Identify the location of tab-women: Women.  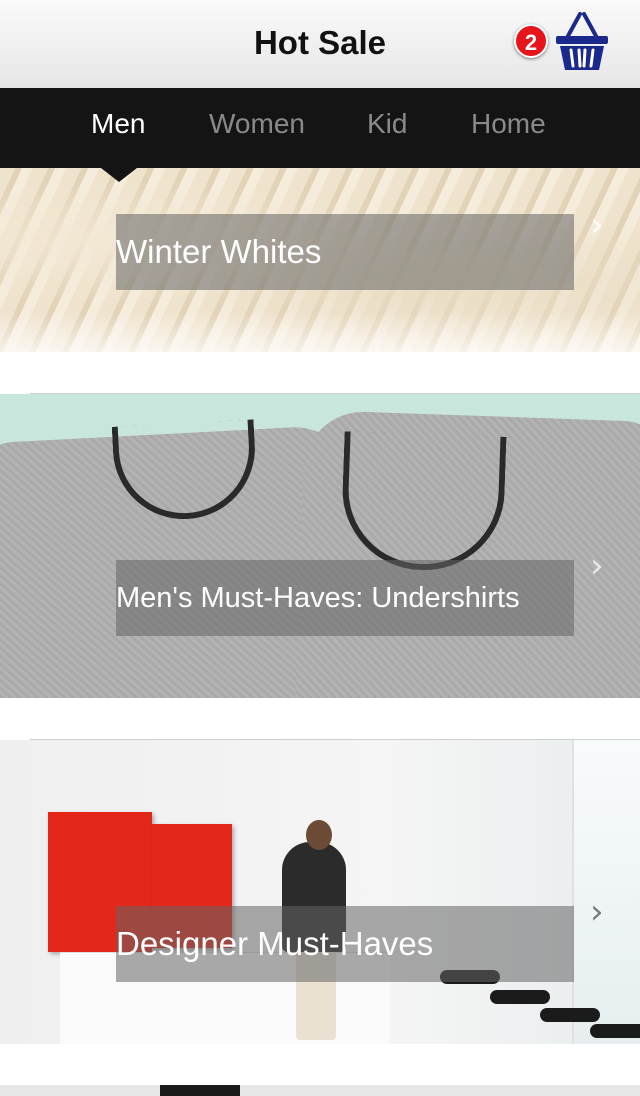
(257, 128).